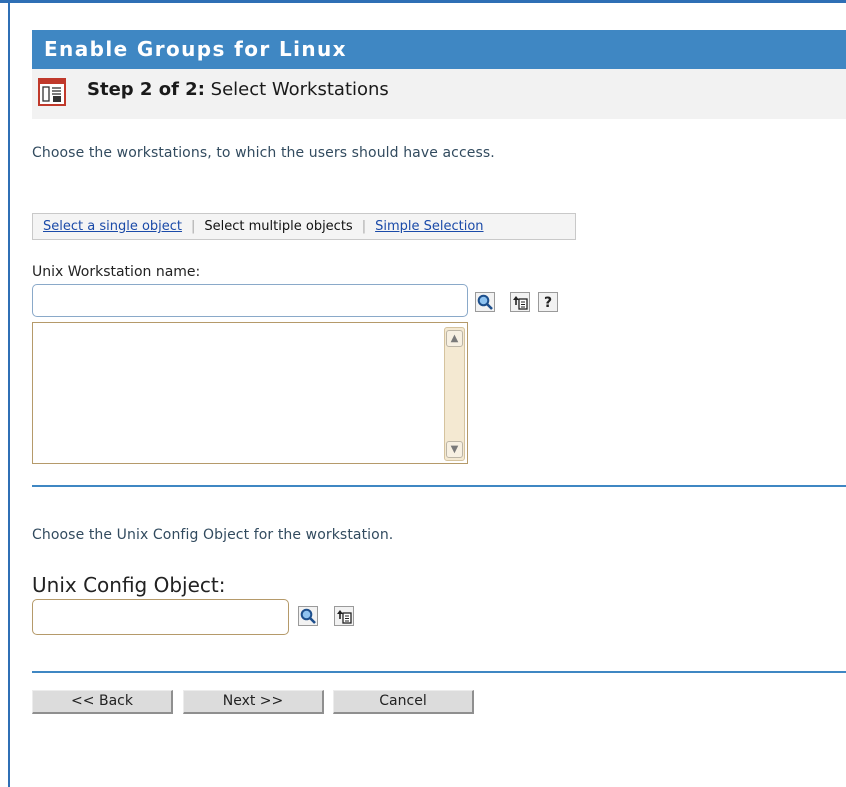  I want to click on selected-workstations-list: ▲ ▼, so click(250, 393).